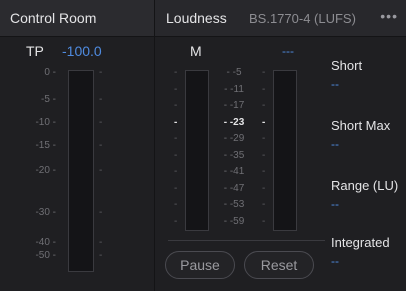 This screenshot has height=291, width=406. Describe the element at coordinates (234, 72) in the screenshot. I see `loudness-scale-tick: - -5` at that location.